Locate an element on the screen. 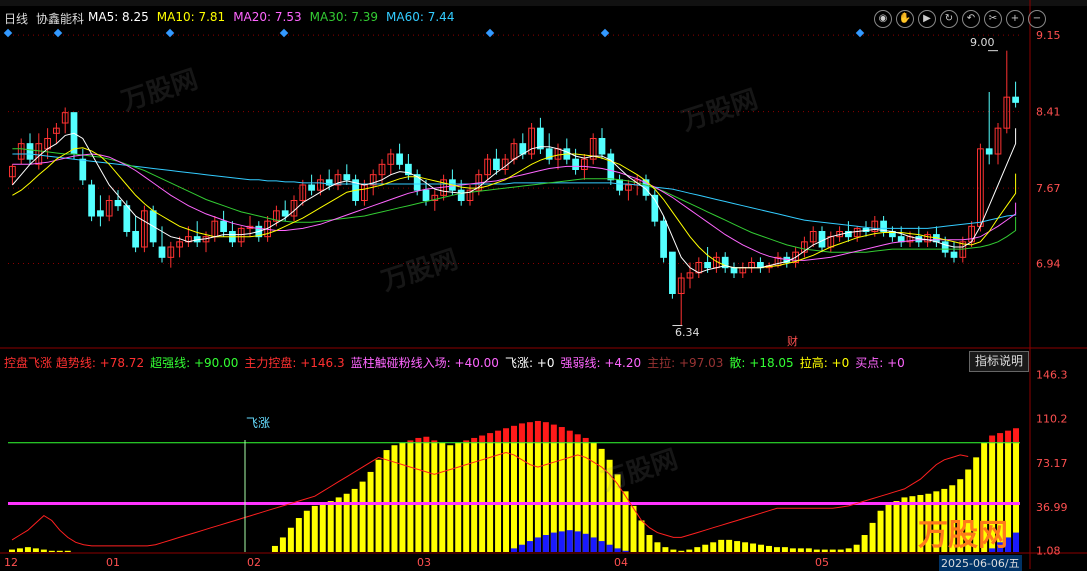  indicator-legend-item: 买点: +0 is located at coordinates (880, 363).